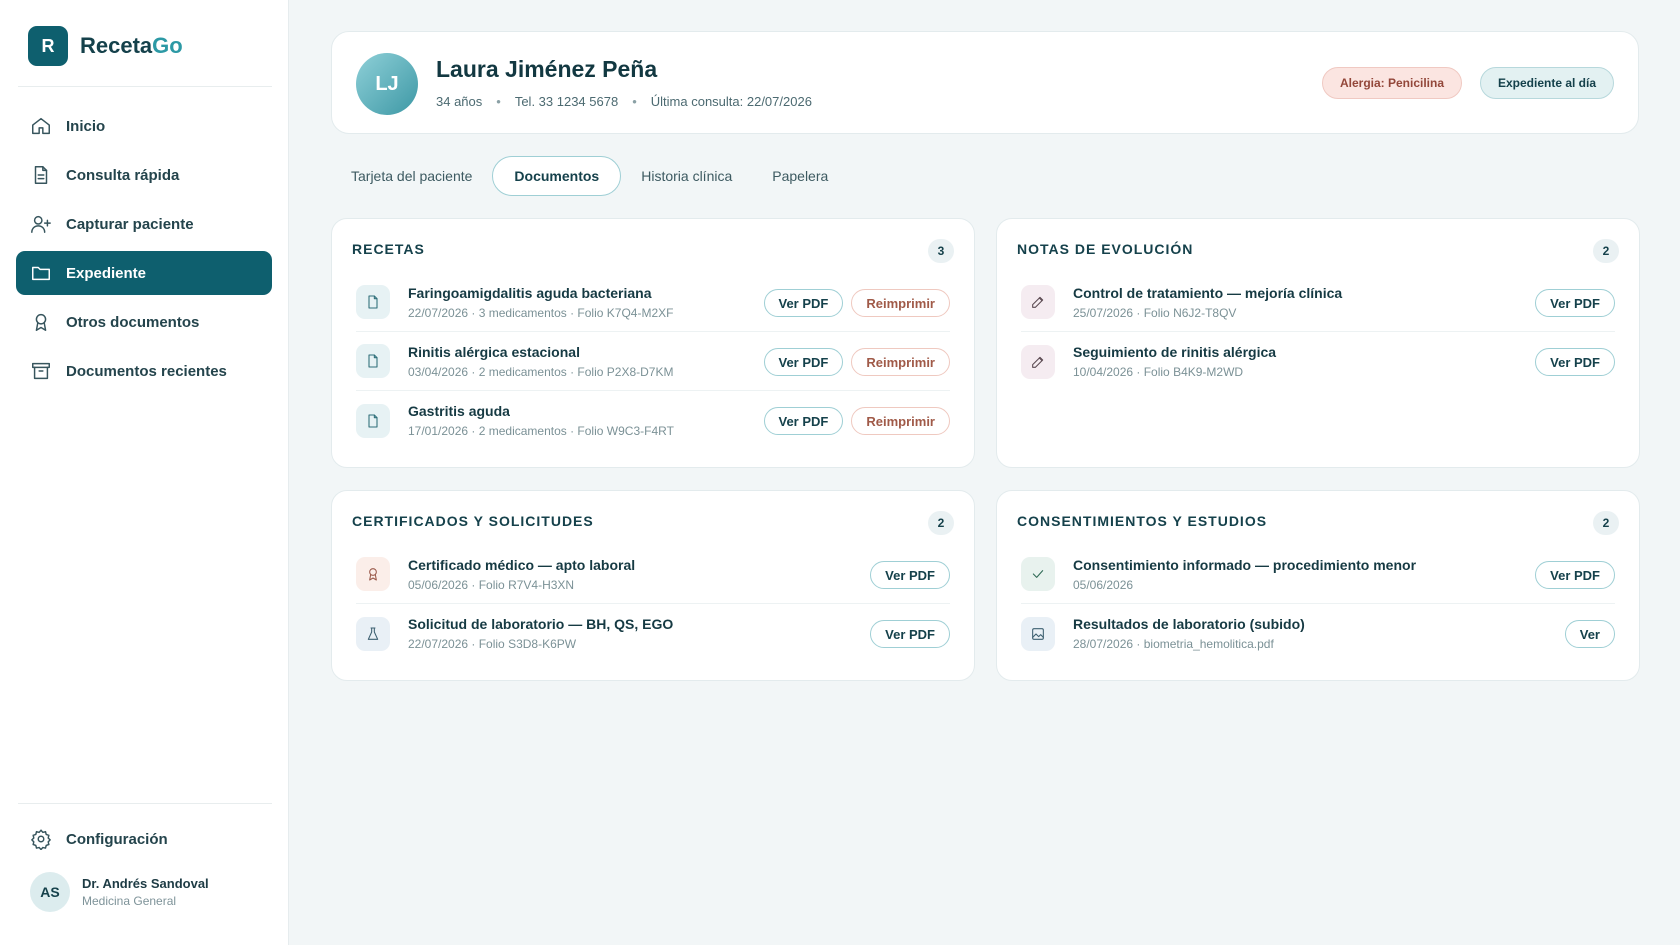  I want to click on sidebar-item-inicio: Inicio, so click(144, 126).